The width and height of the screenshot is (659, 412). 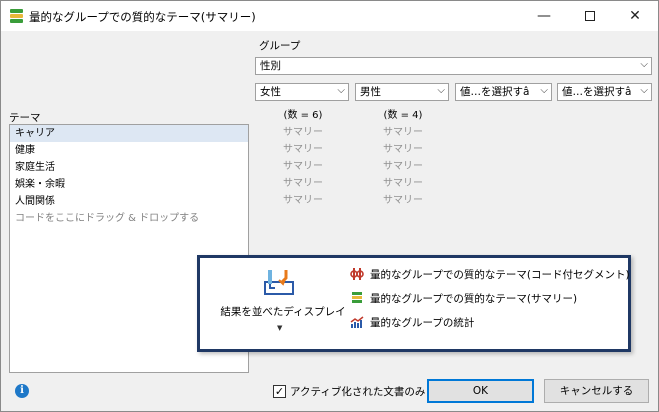 I want to click on list-item: 健康, so click(x=129, y=150).